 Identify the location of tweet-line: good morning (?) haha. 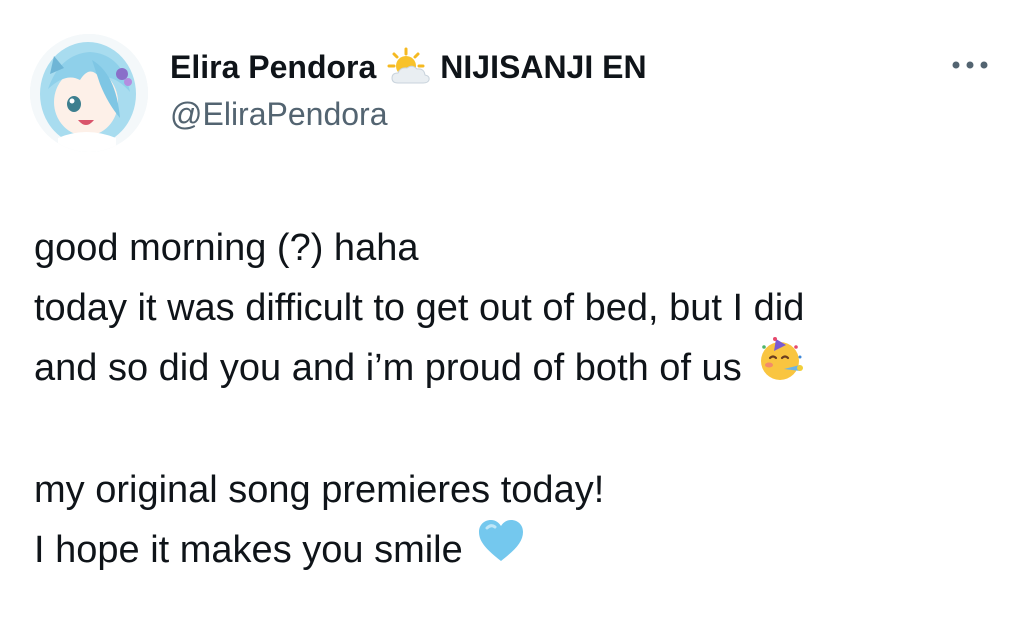
(514, 248).